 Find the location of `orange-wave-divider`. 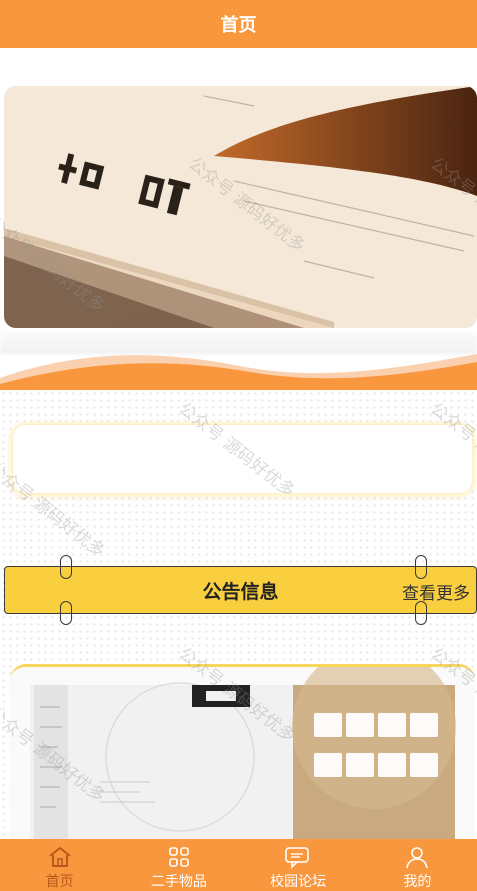

orange-wave-divider is located at coordinates (238, 372).